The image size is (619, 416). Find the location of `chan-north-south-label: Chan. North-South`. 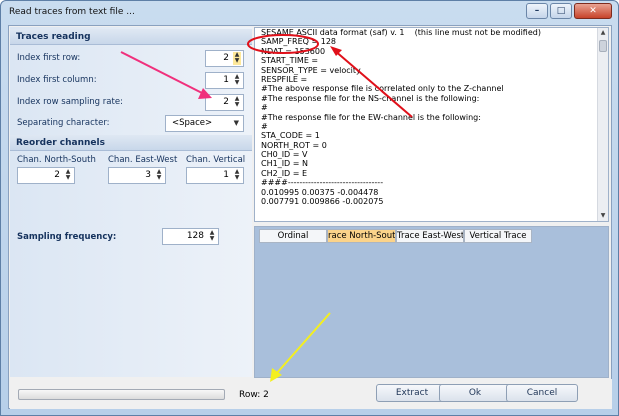

chan-north-south-label: Chan. North-South is located at coordinates (56, 160).